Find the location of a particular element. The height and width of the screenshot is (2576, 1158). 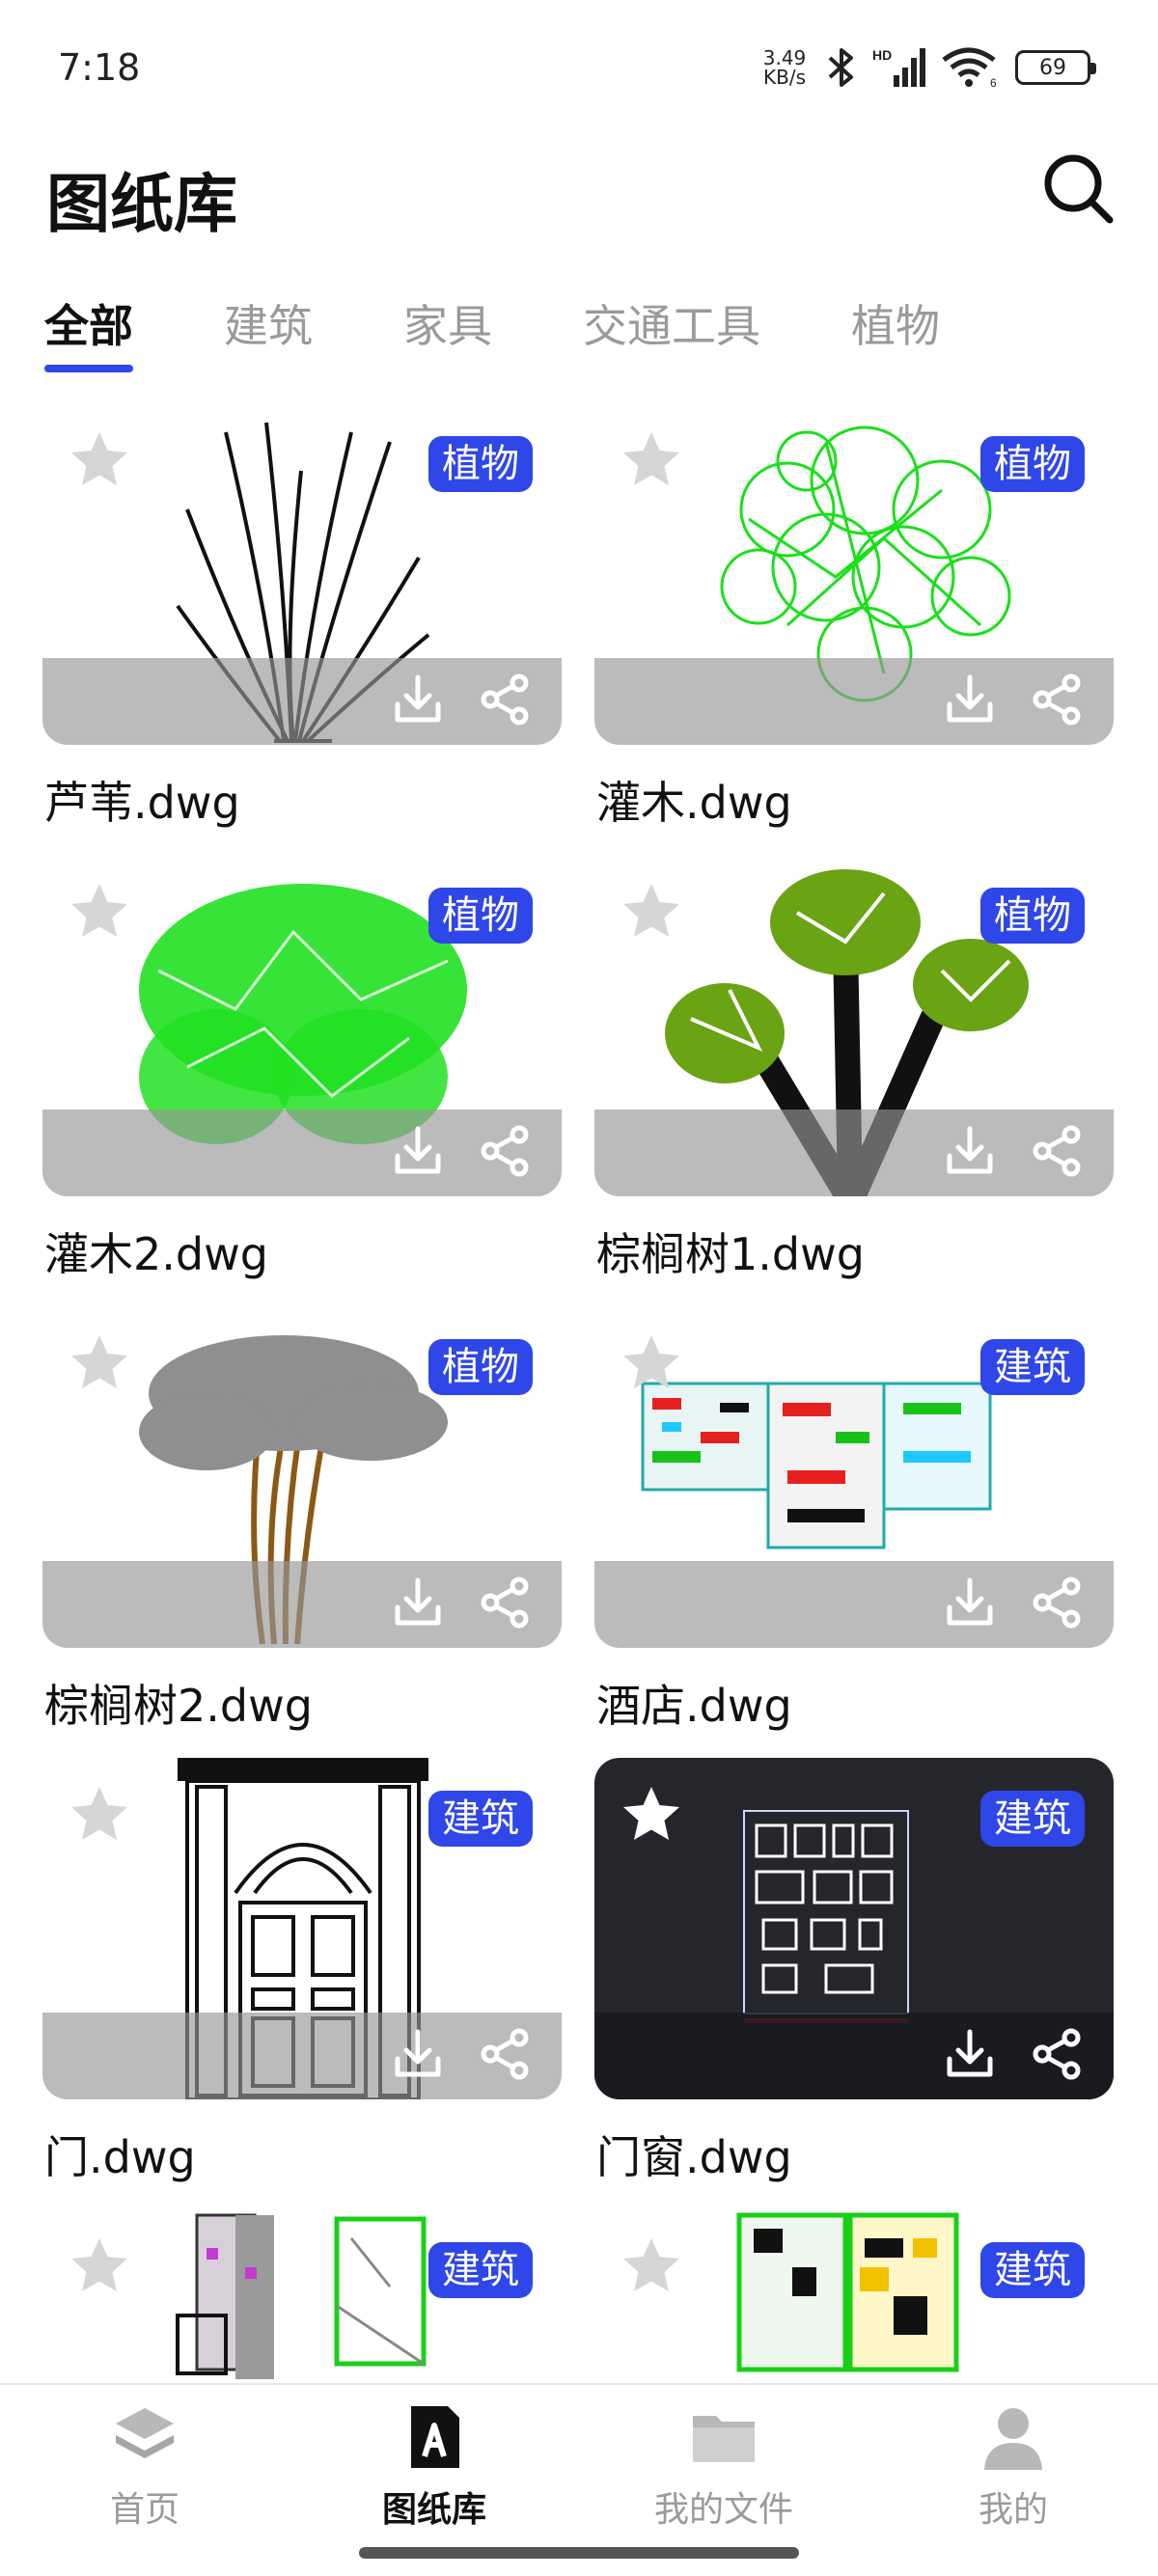

search-icon is located at coordinates (1079, 189).